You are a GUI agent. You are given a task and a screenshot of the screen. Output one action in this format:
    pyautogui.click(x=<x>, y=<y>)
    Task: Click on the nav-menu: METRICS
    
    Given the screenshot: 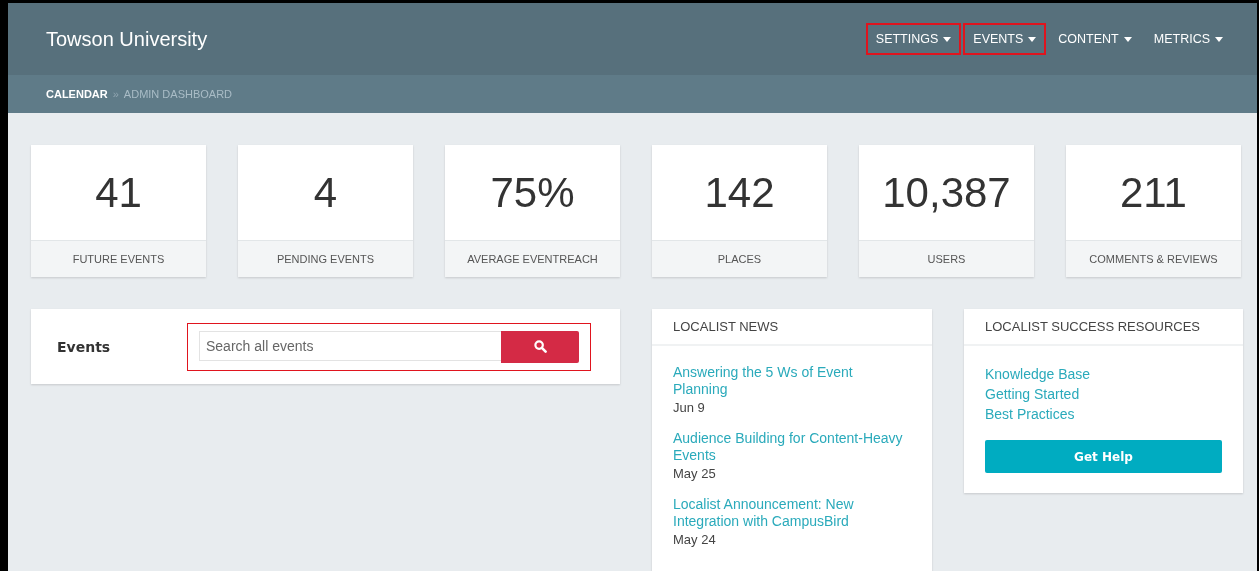 What is the action you would take?
    pyautogui.click(x=1188, y=39)
    